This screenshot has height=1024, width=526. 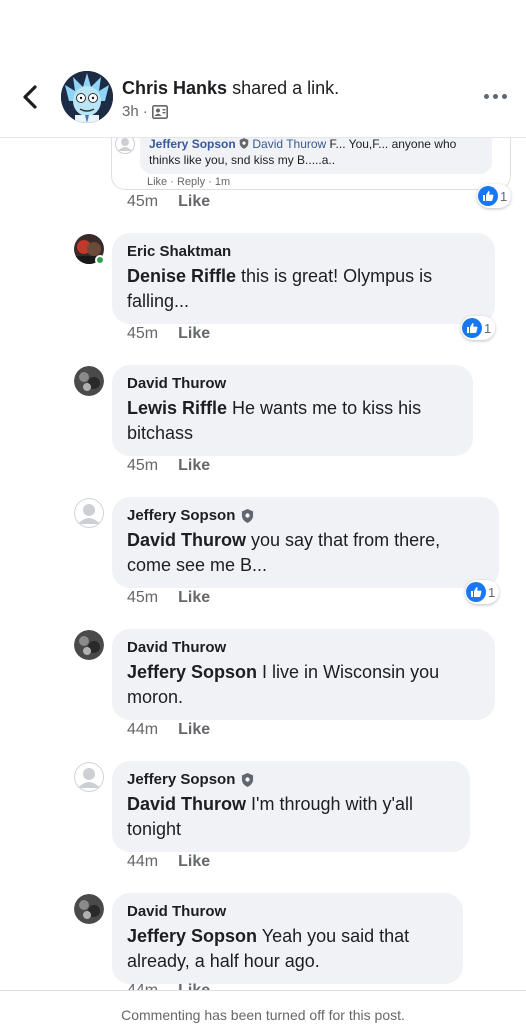 I want to click on online-indicator, so click(x=100, y=260).